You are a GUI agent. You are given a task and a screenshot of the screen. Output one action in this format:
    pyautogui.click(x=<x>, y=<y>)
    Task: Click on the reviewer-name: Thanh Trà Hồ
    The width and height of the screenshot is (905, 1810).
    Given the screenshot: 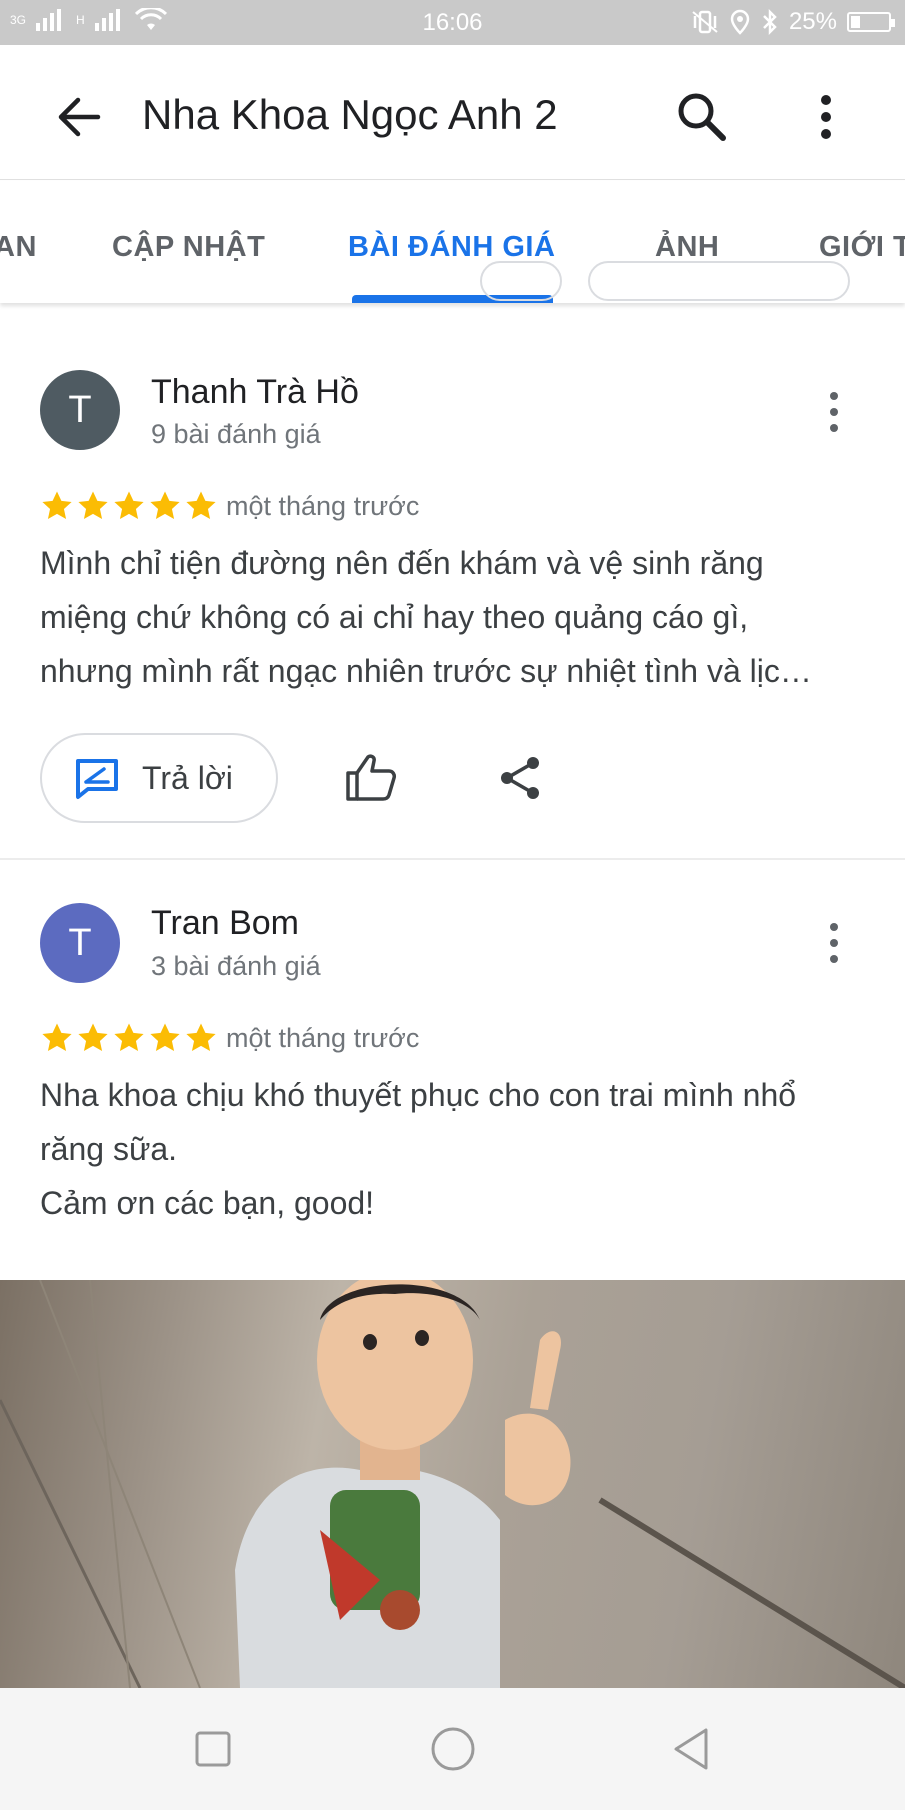 What is the action you would take?
    pyautogui.click(x=255, y=392)
    